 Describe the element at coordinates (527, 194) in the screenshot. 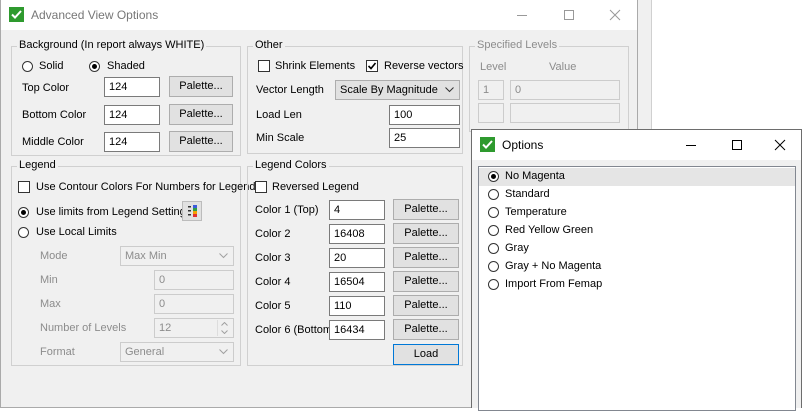

I see `option-label: Standard` at that location.